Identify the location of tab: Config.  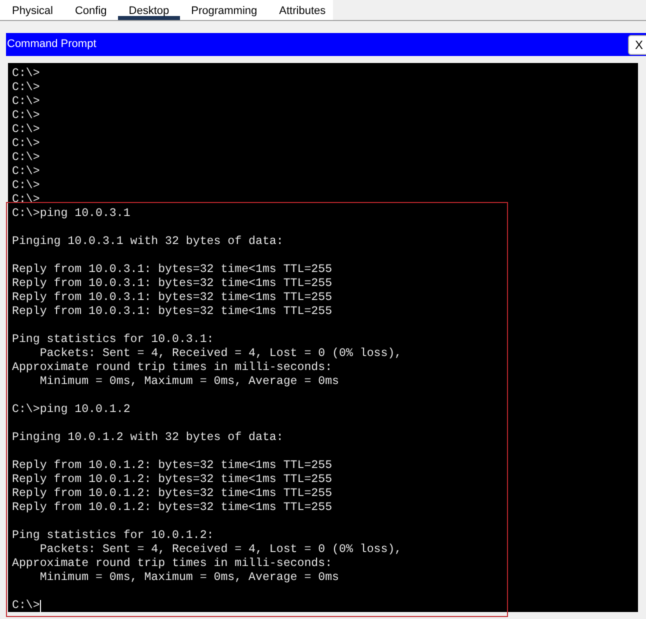
(91, 10).